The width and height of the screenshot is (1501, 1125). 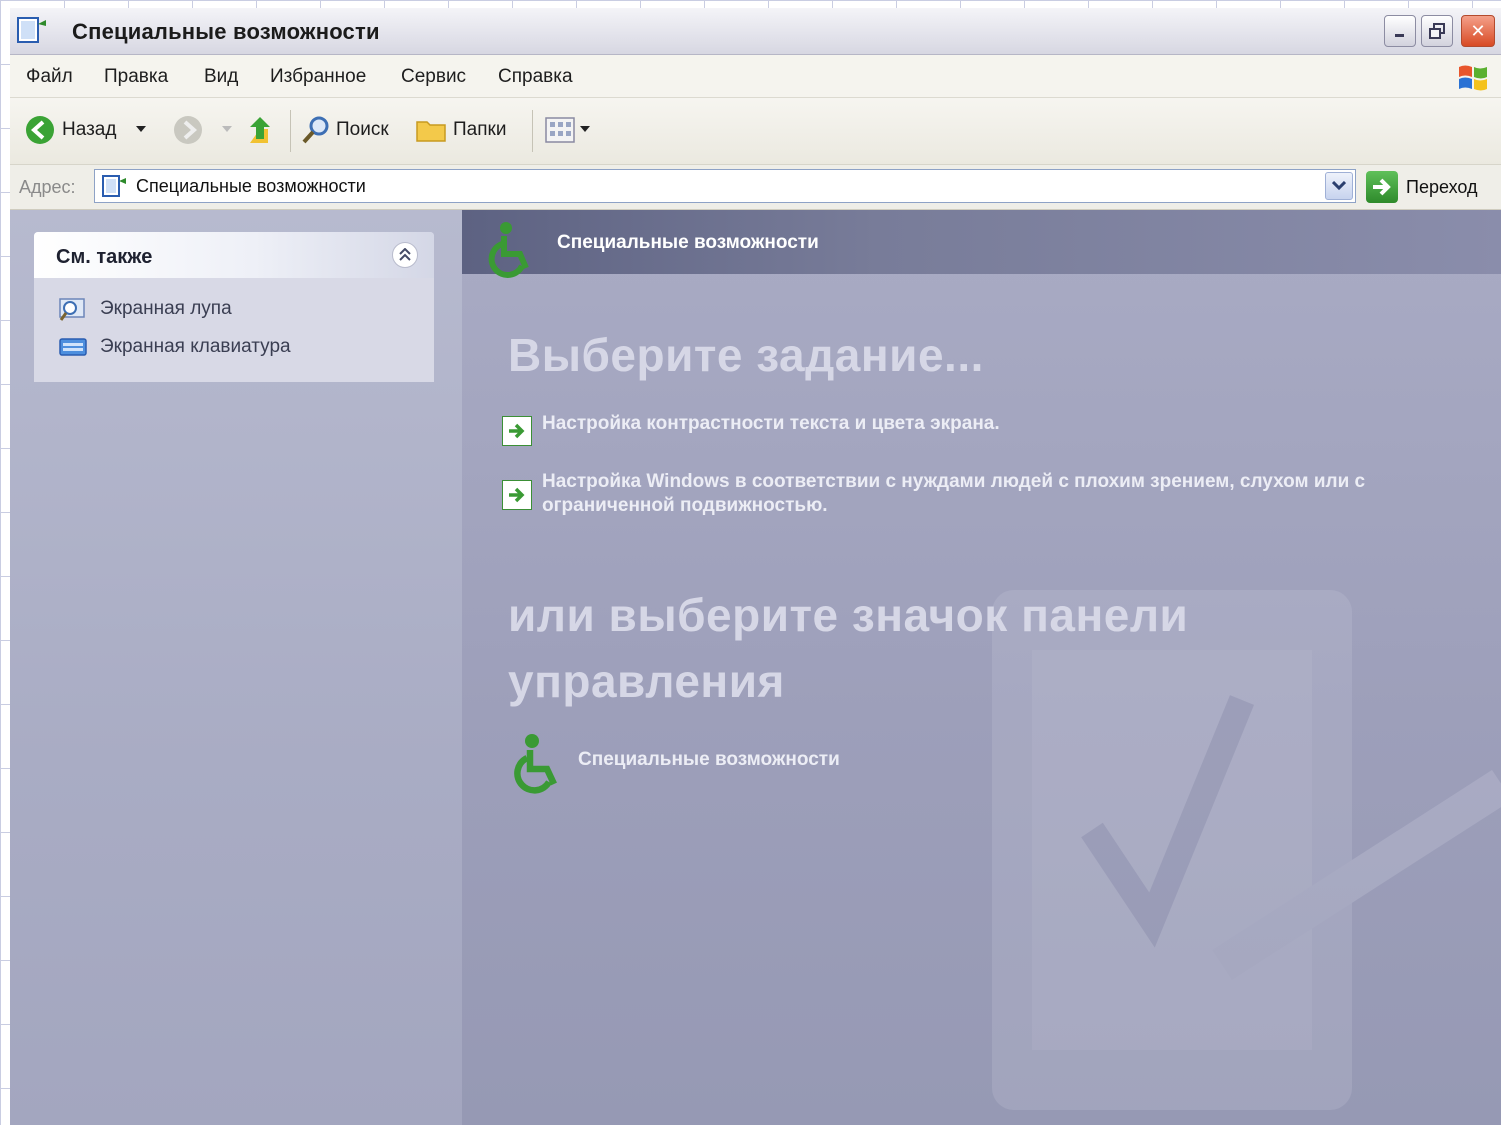 I want to click on up-folder-icon, so click(x=260, y=130).